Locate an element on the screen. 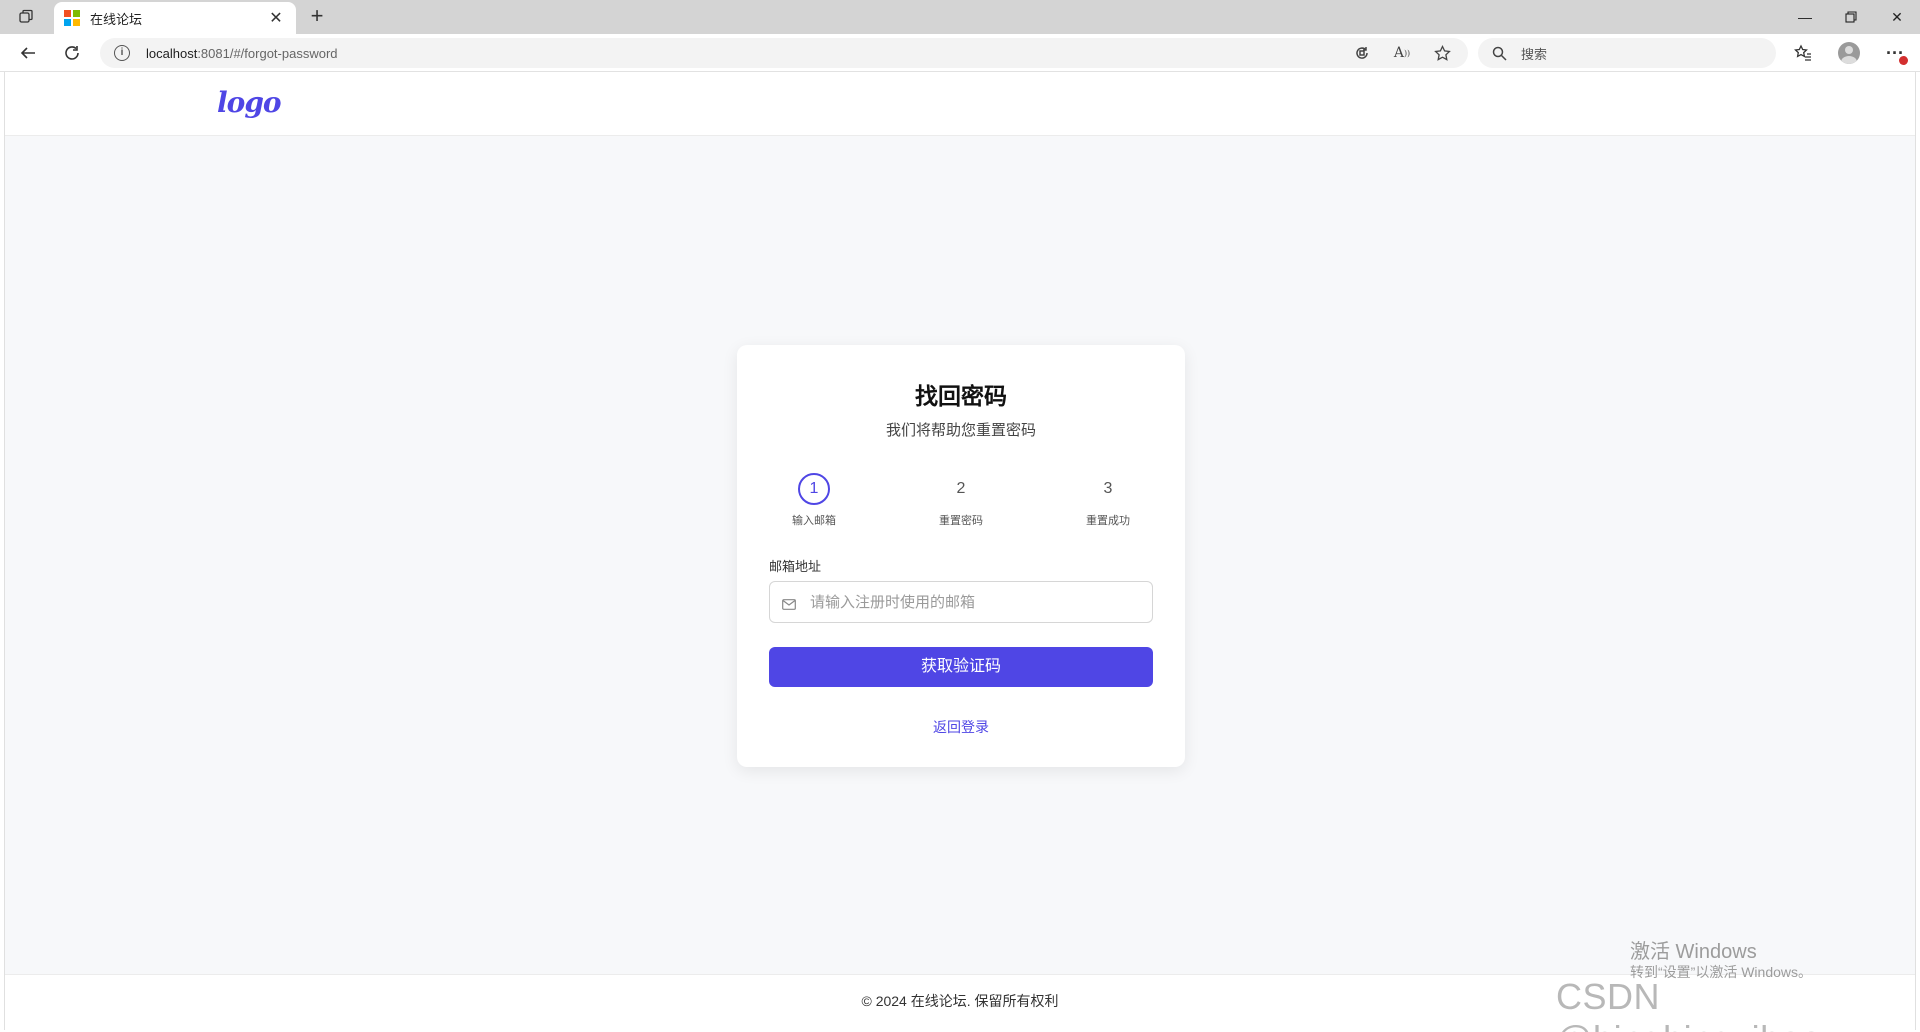 Image resolution: width=1920 pixels, height=1032 pixels. app-available-icon is located at coordinates (1362, 53).